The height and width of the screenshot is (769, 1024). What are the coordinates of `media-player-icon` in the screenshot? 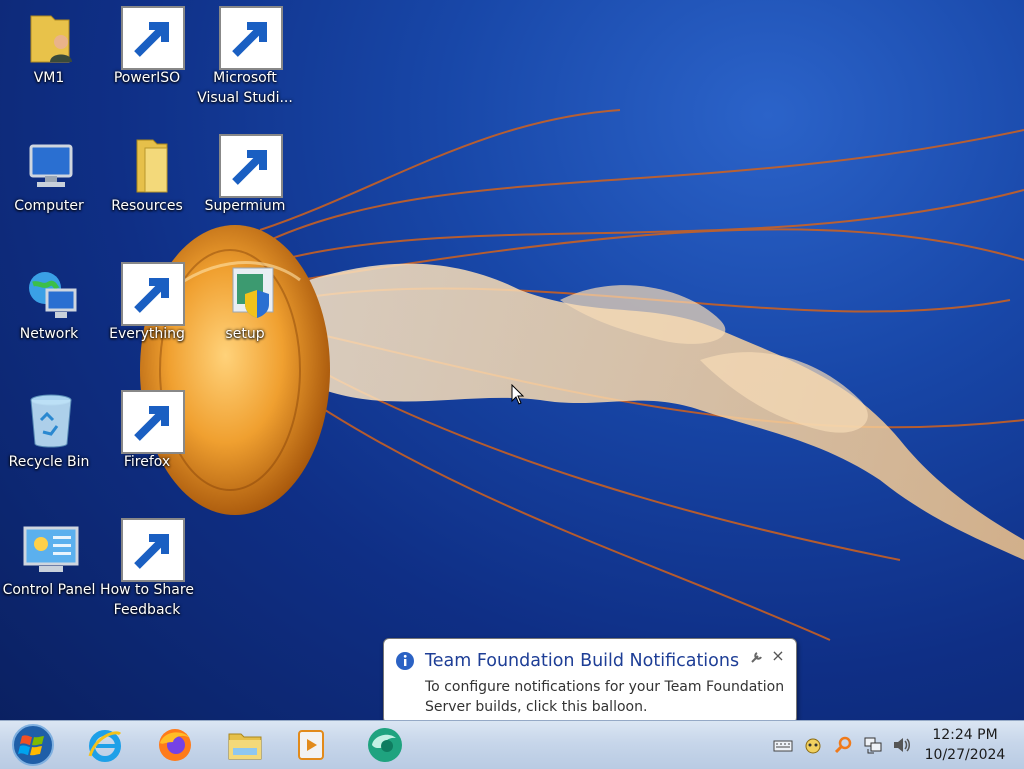 It's located at (311, 745).